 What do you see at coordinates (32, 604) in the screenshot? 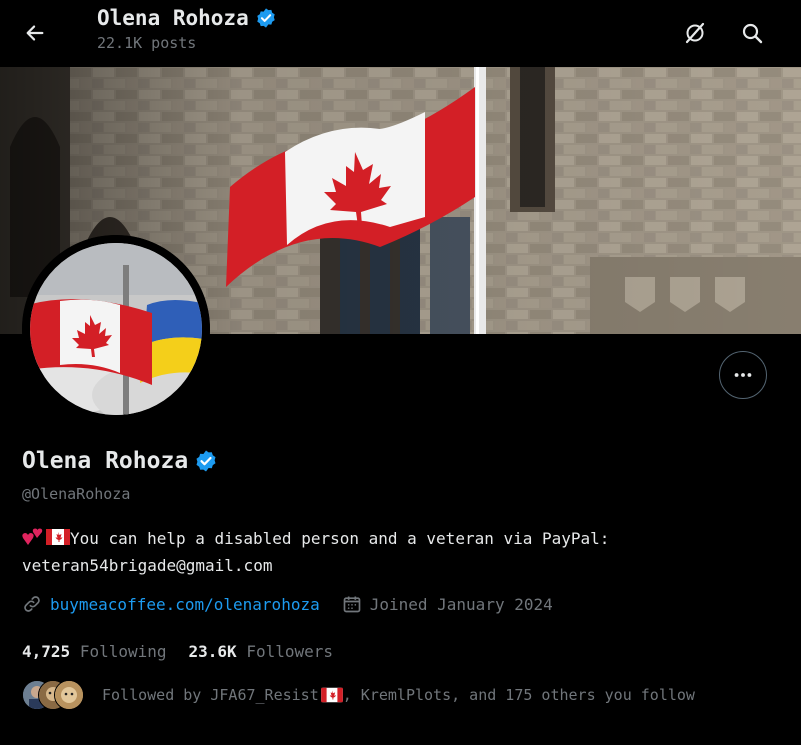
I see `link-icon` at bounding box center [32, 604].